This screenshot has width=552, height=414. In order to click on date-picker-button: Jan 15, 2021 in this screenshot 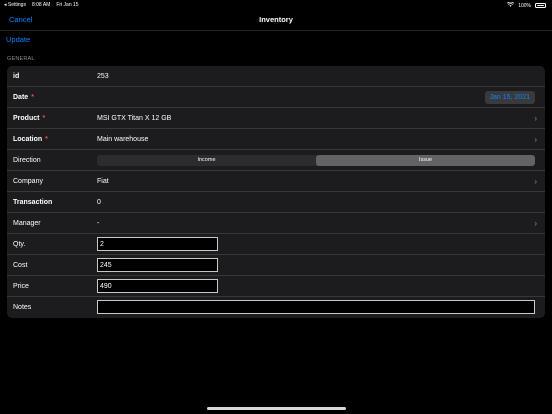, I will do `click(509, 97)`.